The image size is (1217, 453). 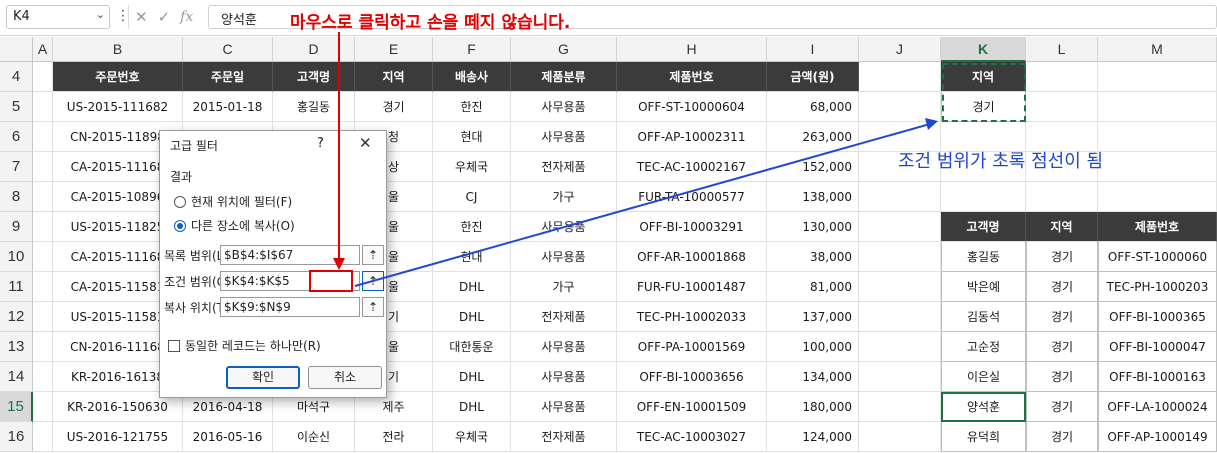 I want to click on column-header-e: E, so click(x=394, y=49).